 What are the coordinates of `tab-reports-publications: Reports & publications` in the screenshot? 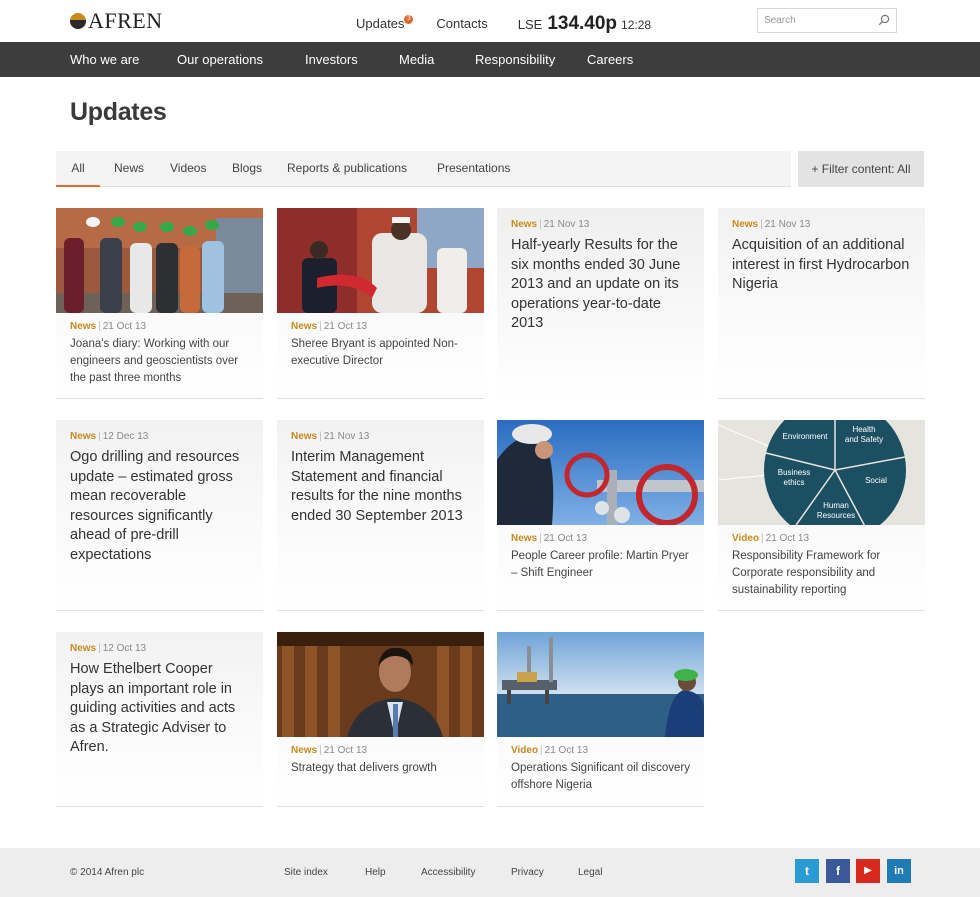 It's located at (347, 169).